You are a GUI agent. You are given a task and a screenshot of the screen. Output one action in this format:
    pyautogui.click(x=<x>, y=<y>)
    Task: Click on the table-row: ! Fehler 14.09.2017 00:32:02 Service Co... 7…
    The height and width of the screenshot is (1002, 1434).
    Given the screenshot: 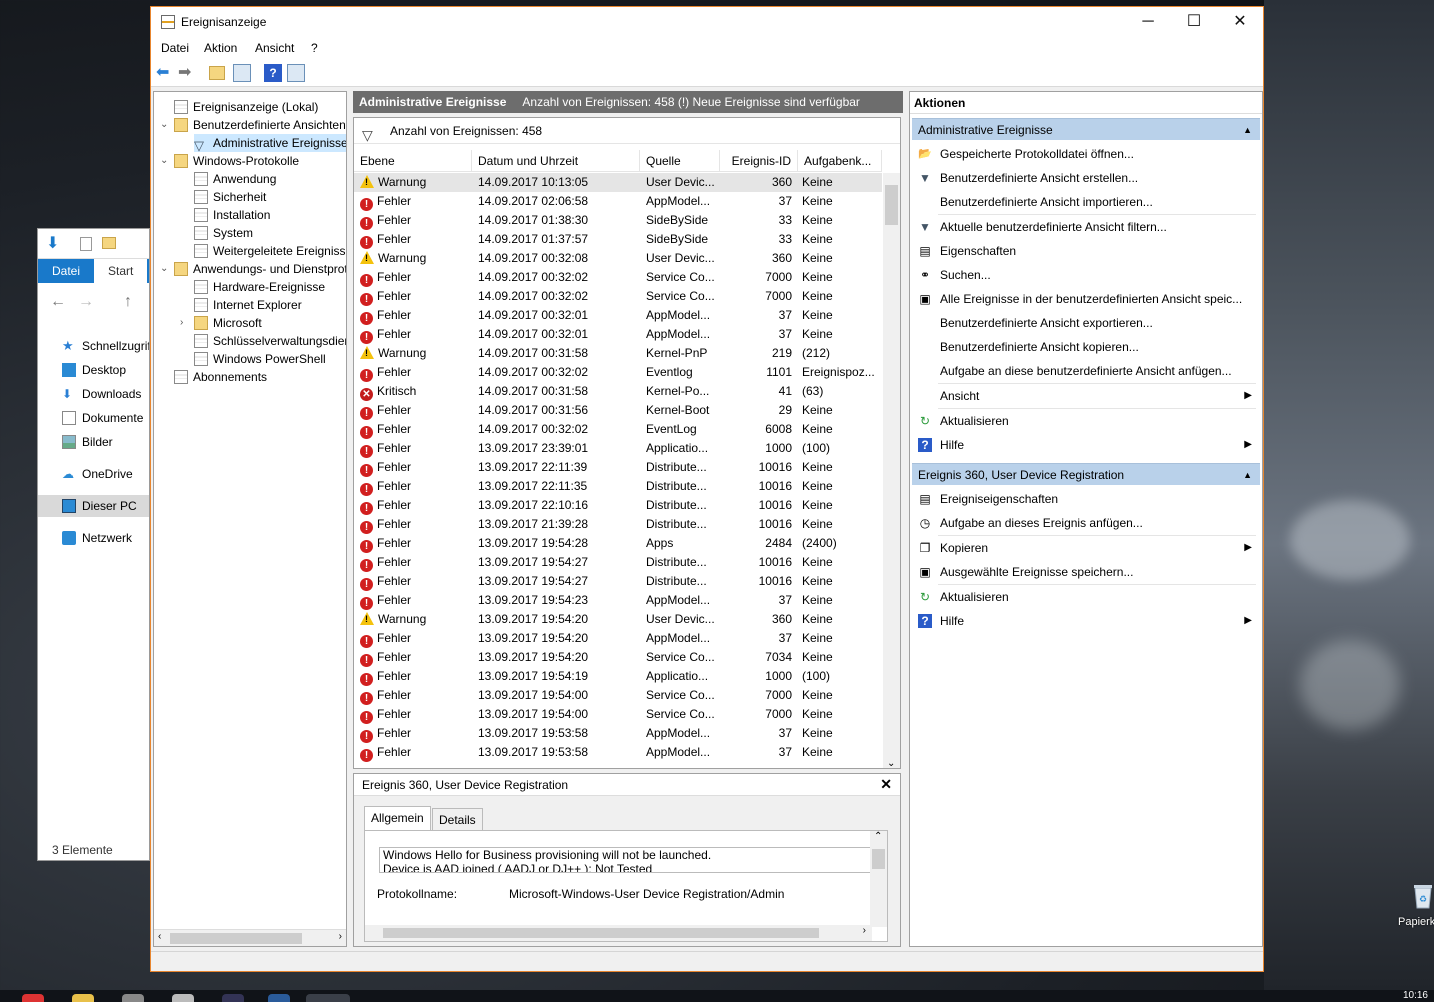 What is the action you would take?
    pyautogui.click(x=618, y=296)
    